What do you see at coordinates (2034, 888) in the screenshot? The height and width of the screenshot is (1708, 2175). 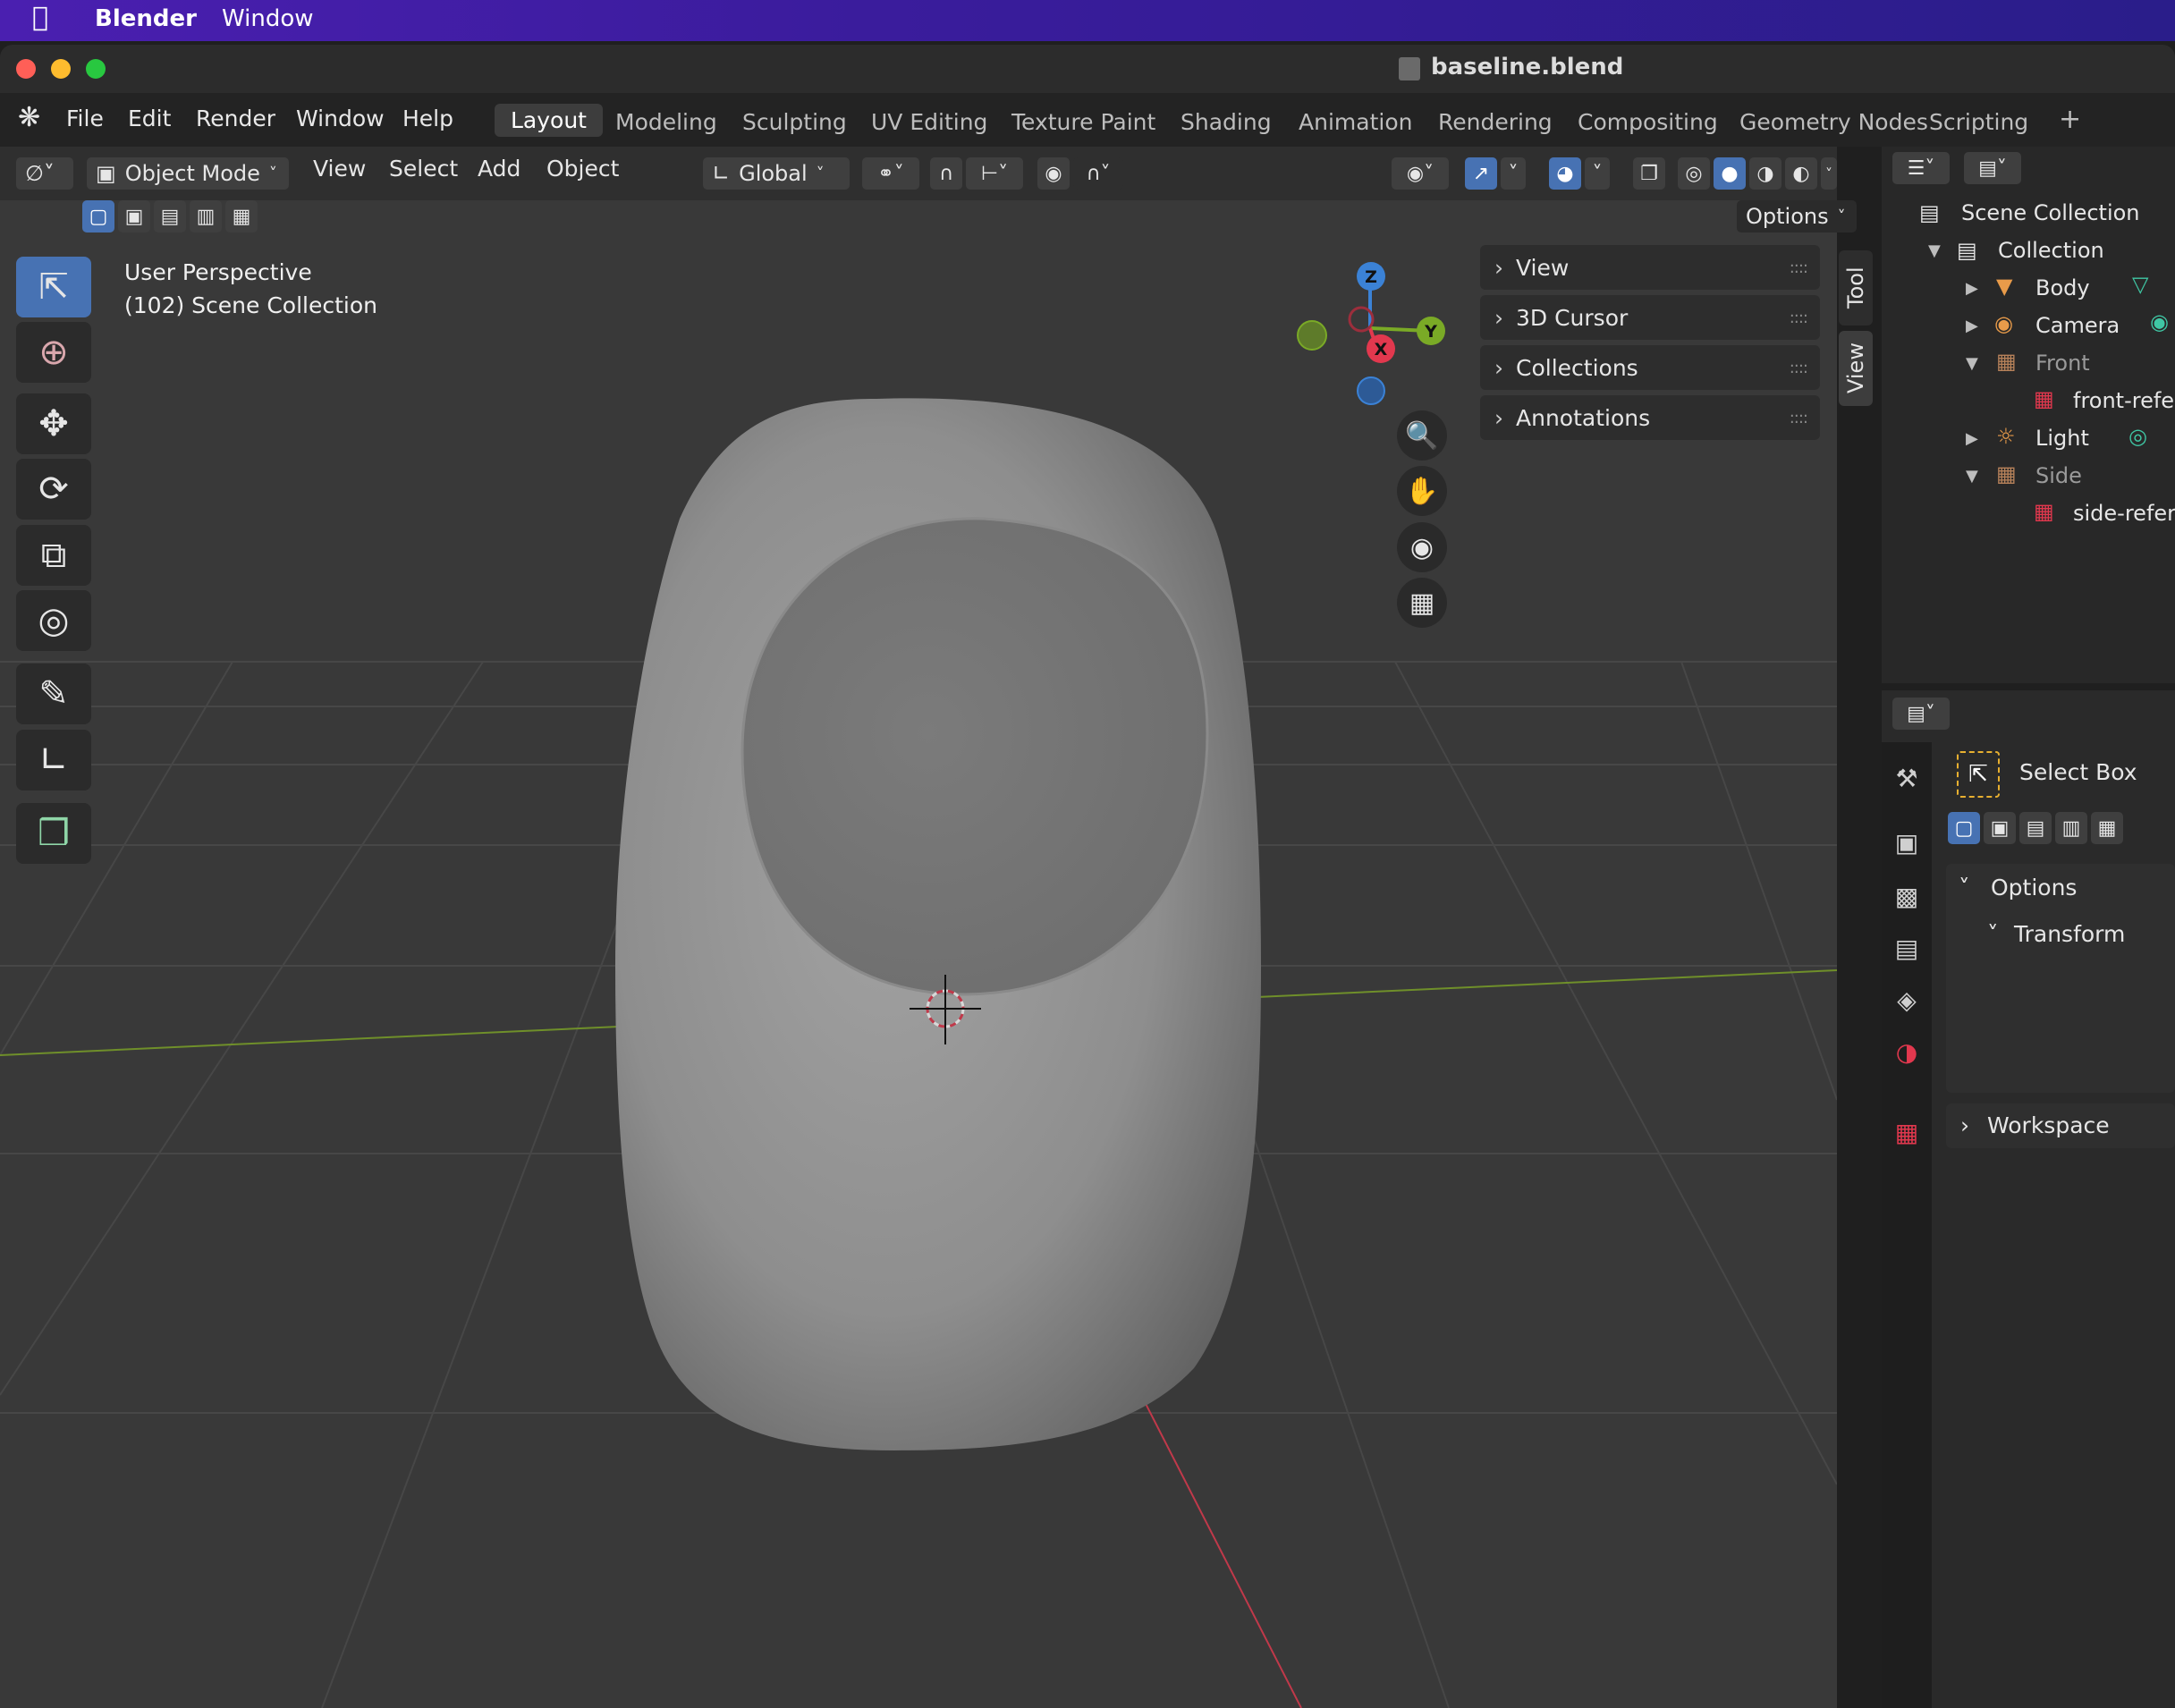 I see `options-section-header: Options` at bounding box center [2034, 888].